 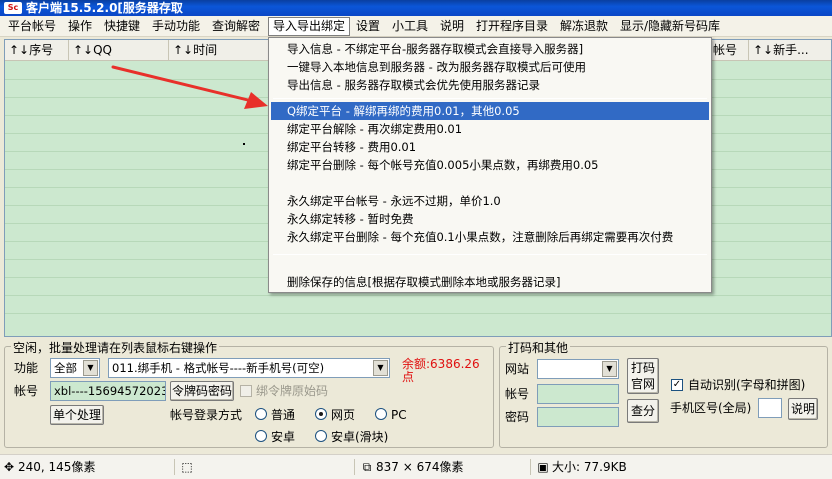 I want to click on captcha-password-label: 密码, so click(x=517, y=417).